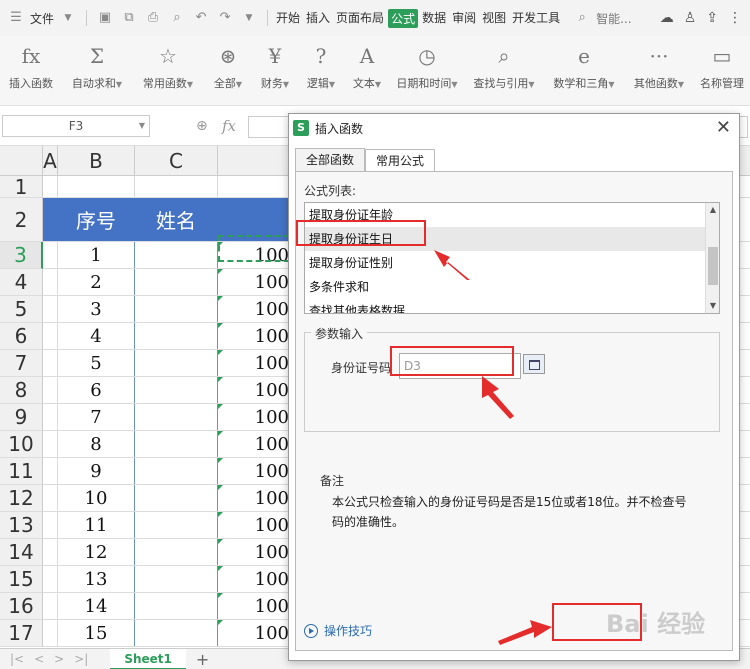  Describe the element at coordinates (202, 659) in the screenshot. I see `add-sheet-icon: +` at that location.